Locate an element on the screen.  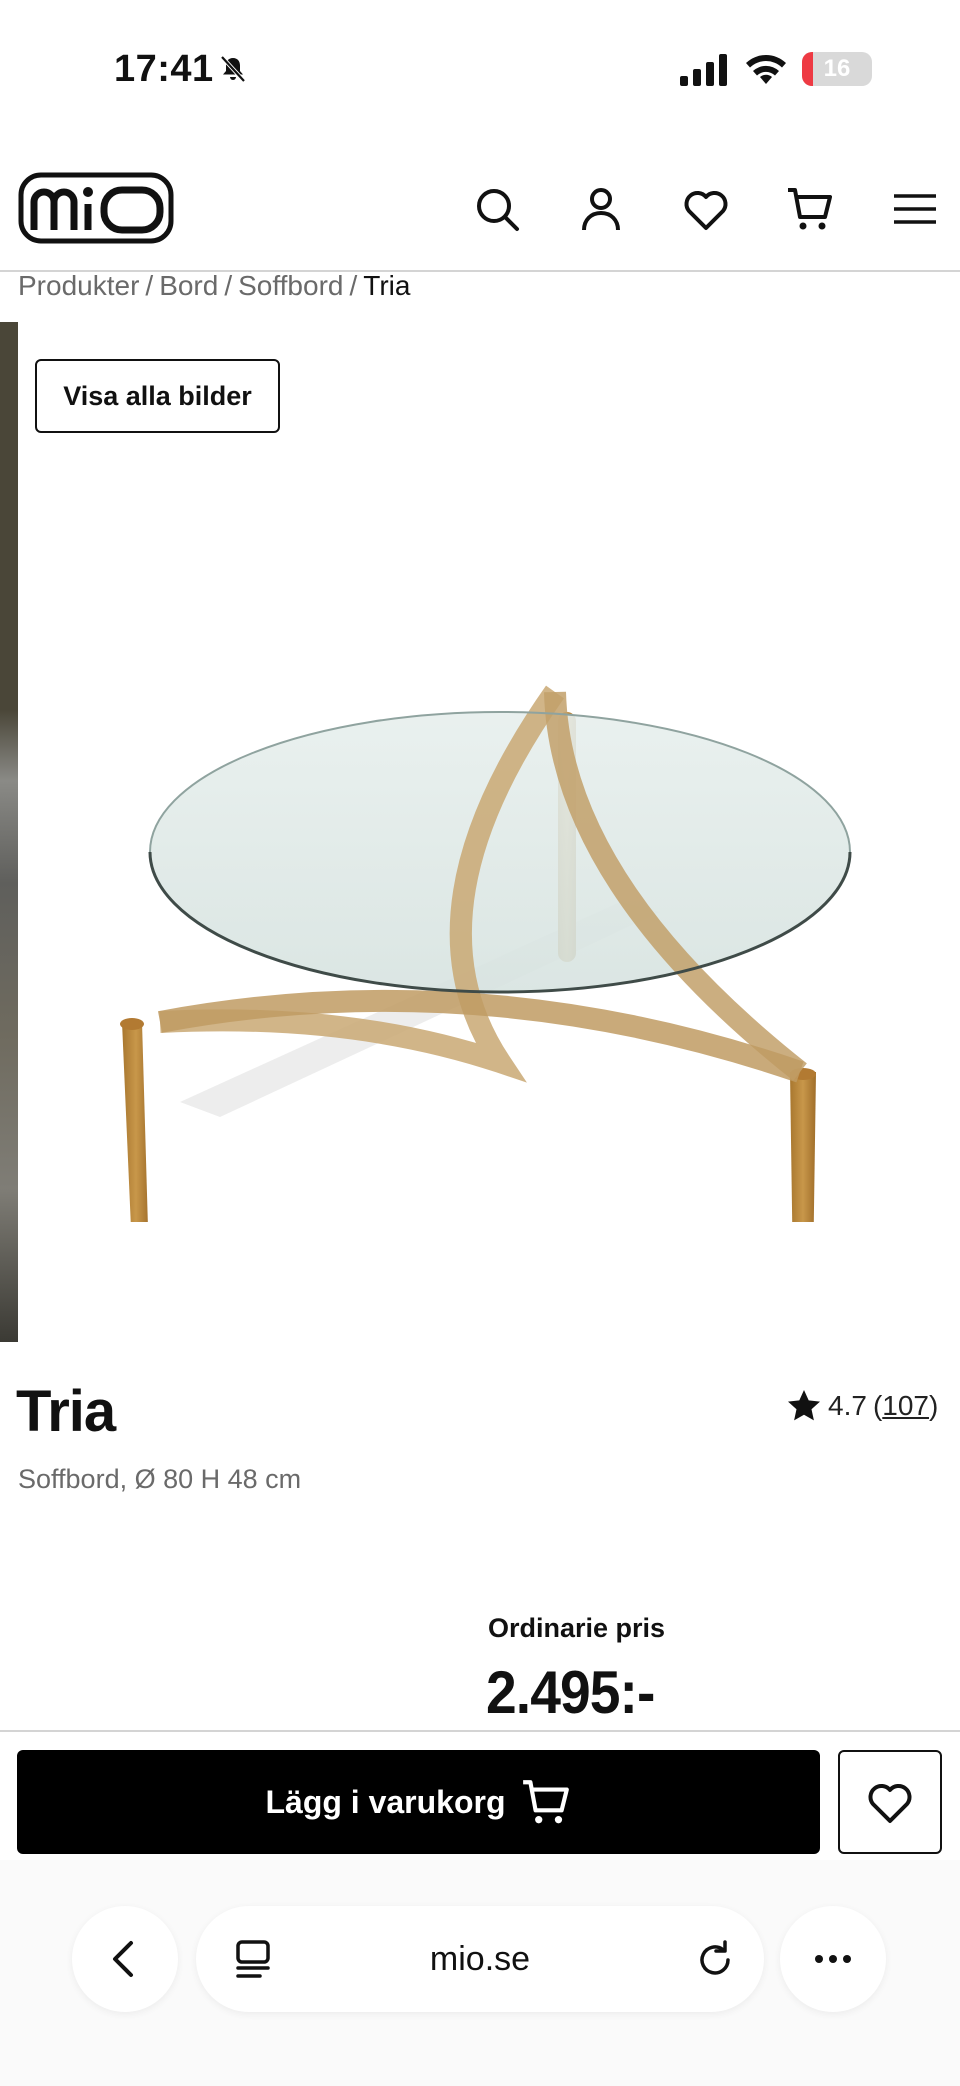
breadcrumb-link-soffbord: Soffbord is located at coordinates (290, 285).